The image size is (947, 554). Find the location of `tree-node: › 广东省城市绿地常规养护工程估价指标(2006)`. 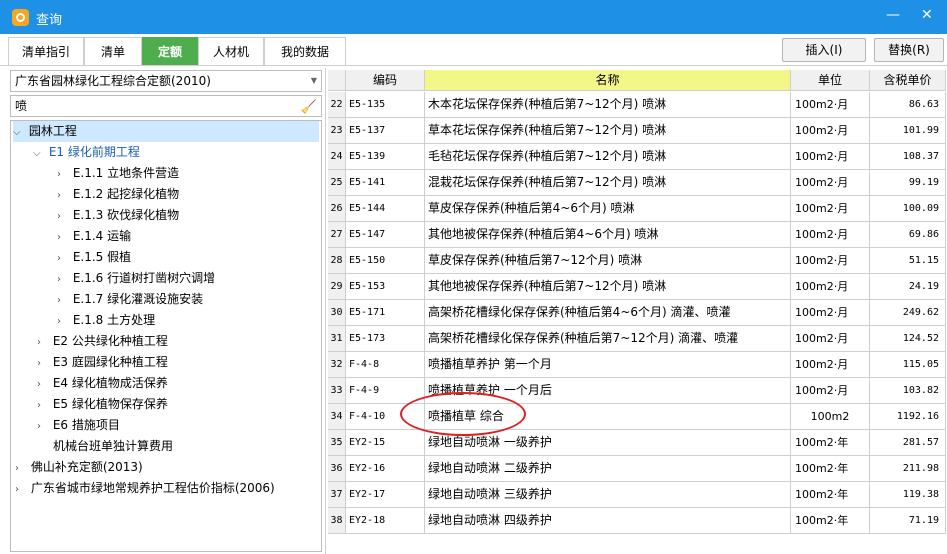

tree-node: › 广东省城市绿地常规养护工程估价指标(2006) is located at coordinates (145, 488).